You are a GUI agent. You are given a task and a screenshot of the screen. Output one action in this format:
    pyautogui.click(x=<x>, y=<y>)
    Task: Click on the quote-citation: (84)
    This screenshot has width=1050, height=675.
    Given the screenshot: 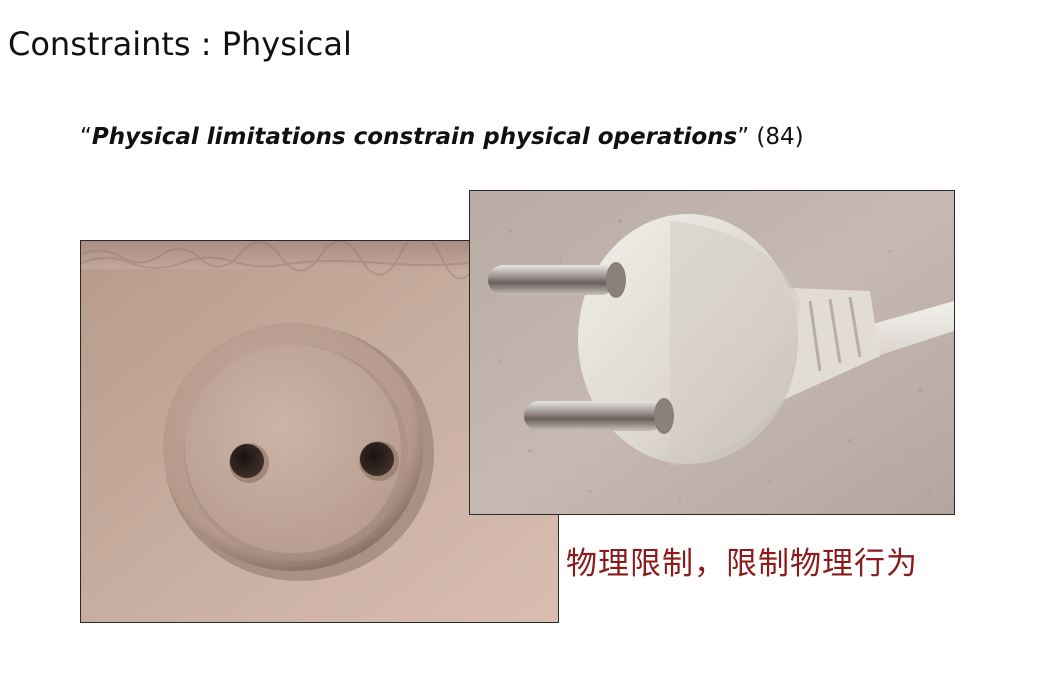 What is the action you would take?
    pyautogui.click(x=776, y=137)
    